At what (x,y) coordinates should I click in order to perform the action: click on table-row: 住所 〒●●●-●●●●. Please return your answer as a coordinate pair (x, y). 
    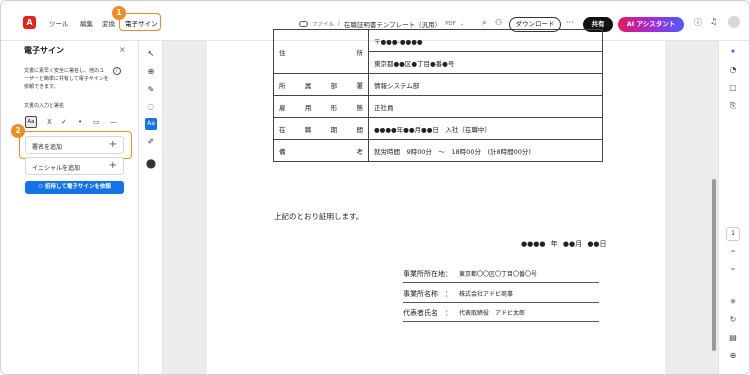
    Looking at the image, I should click on (438, 51).